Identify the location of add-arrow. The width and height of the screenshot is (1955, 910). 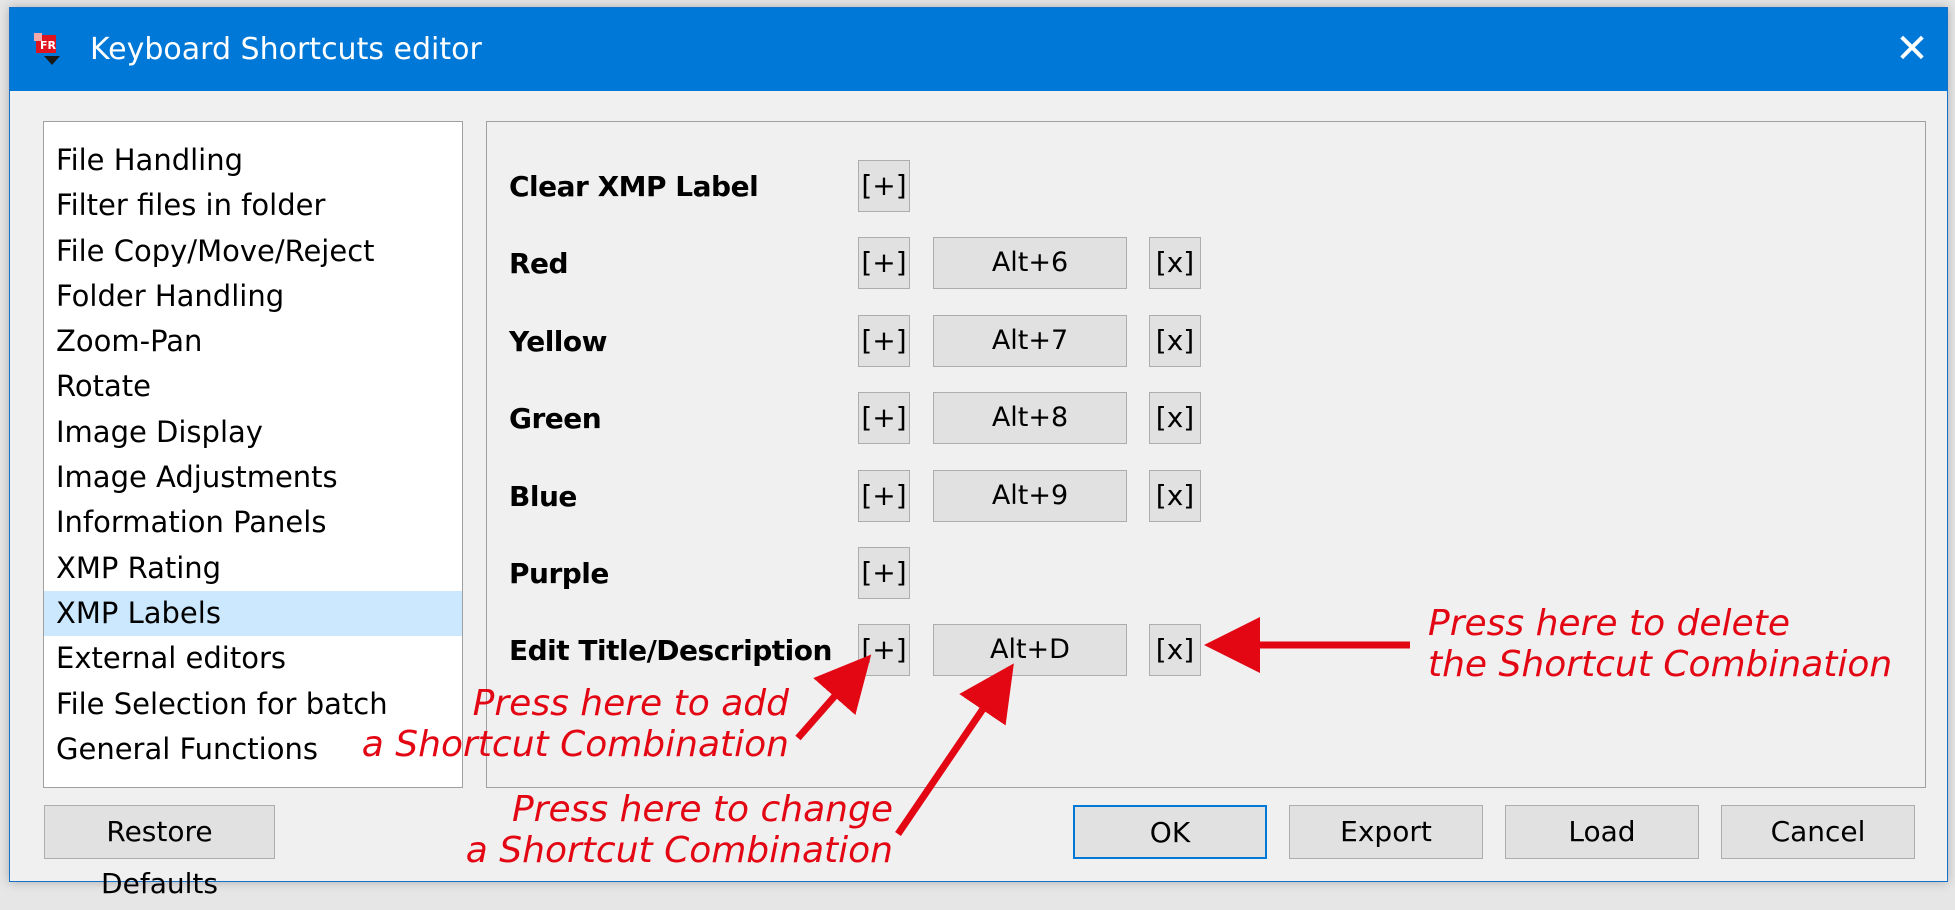
(833, 697).